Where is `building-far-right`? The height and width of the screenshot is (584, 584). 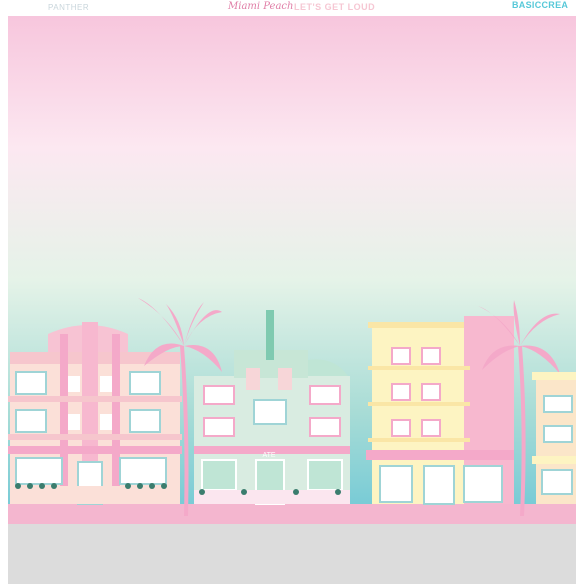 building-far-right is located at coordinates (554, 438).